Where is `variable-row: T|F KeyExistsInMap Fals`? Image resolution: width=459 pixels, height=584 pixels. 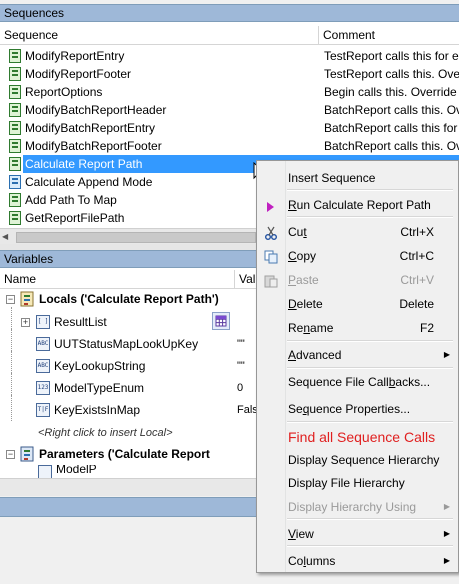
variable-row: T|F KeyExistsInMap Fals is located at coordinates (129, 408).